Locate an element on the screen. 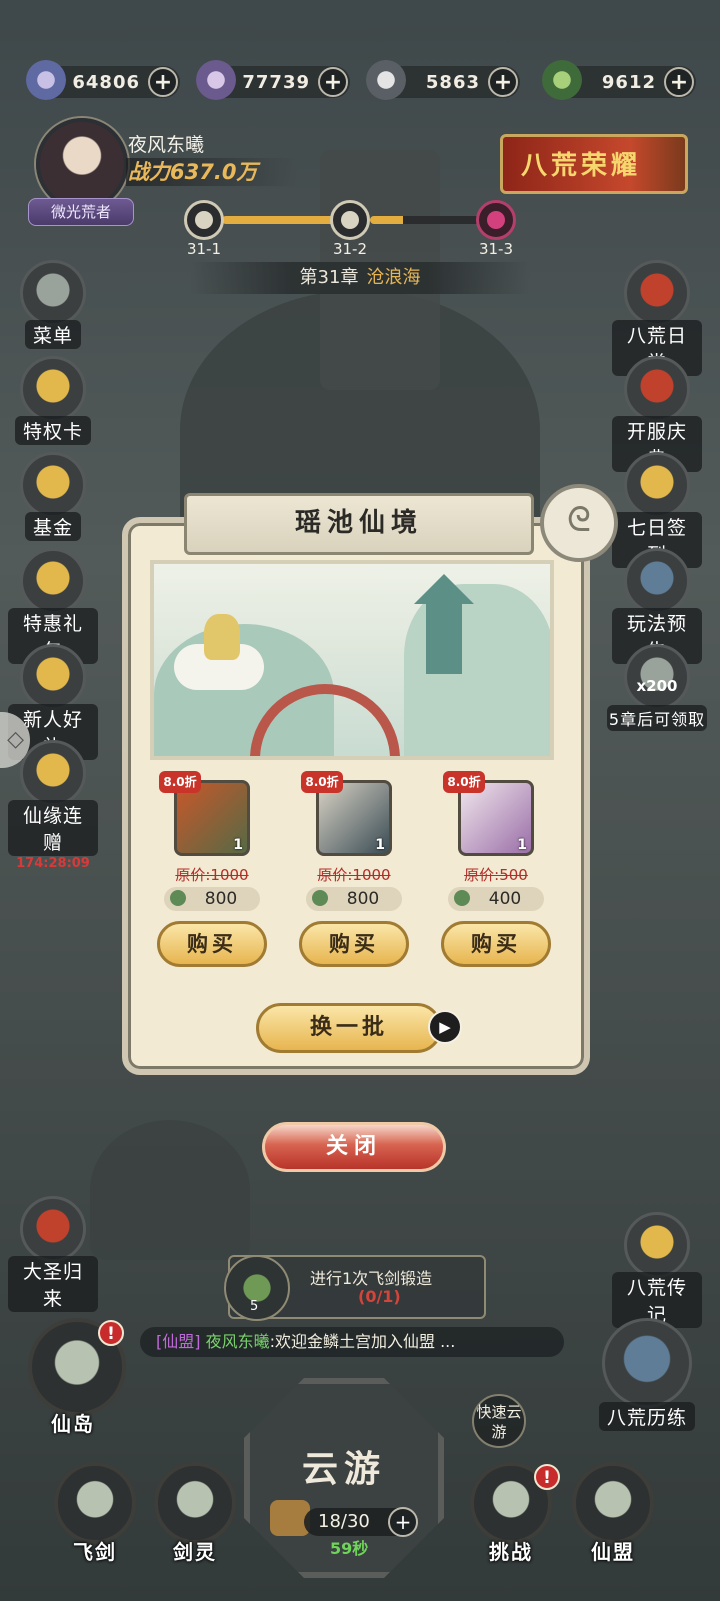 The width and height of the screenshot is (720, 1601). glory-banner: 八荒荣耀 is located at coordinates (594, 164).